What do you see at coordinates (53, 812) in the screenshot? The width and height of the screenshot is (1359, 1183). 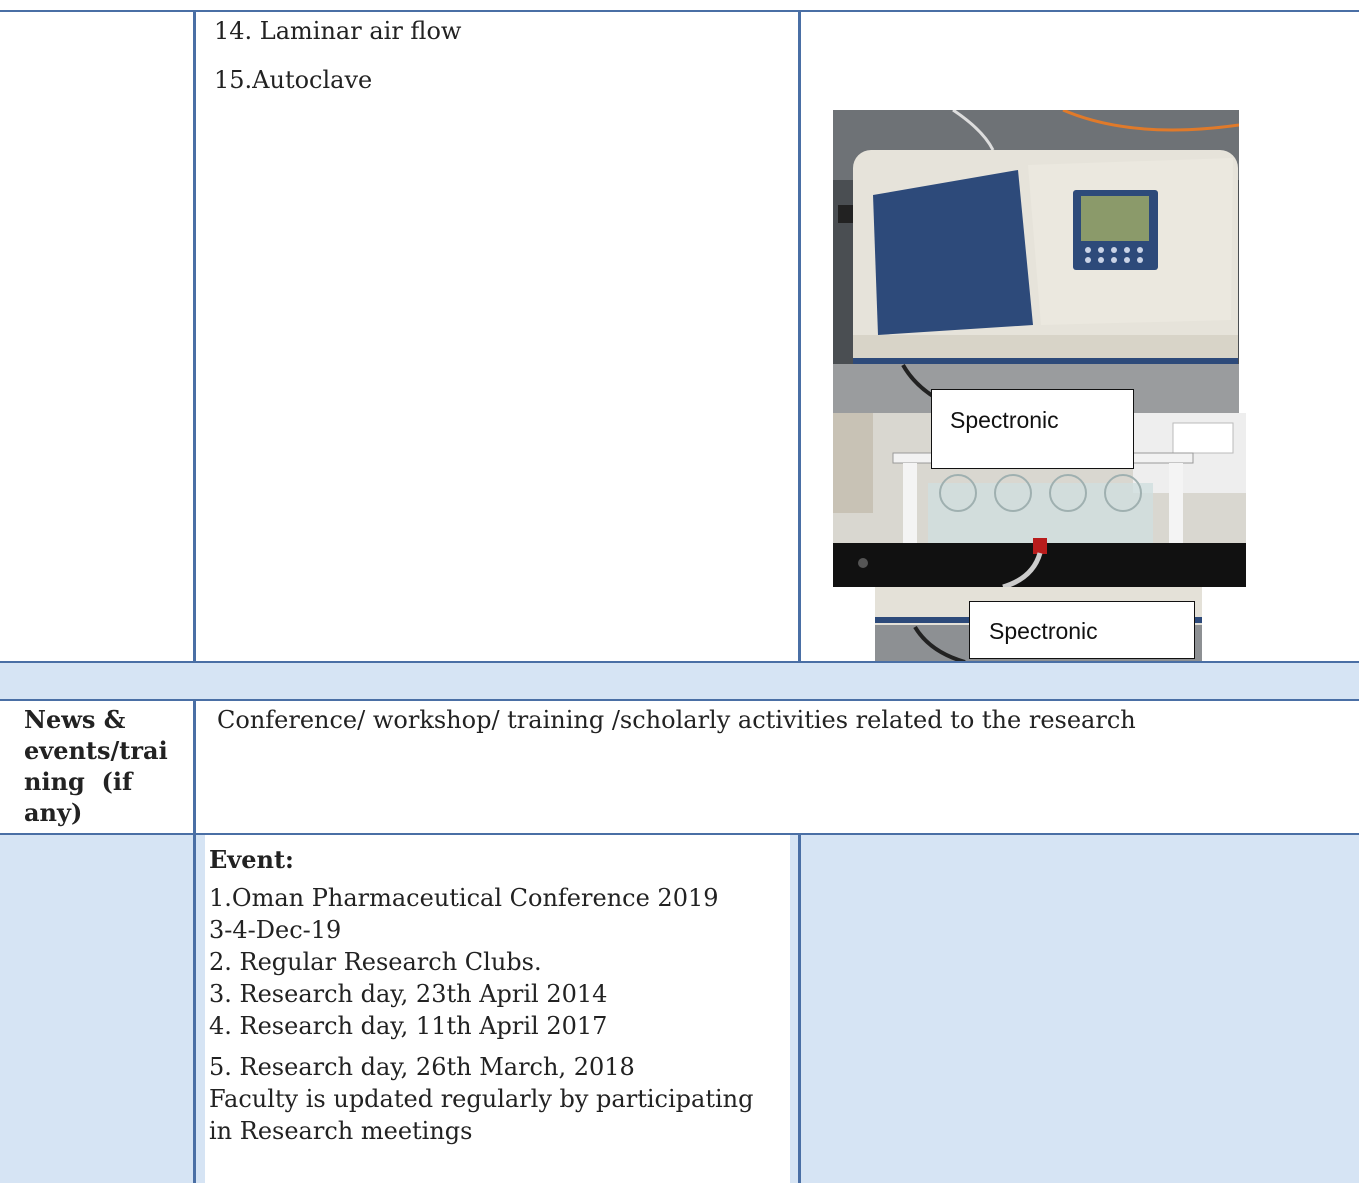 I see `row-label-line: any)` at bounding box center [53, 812].